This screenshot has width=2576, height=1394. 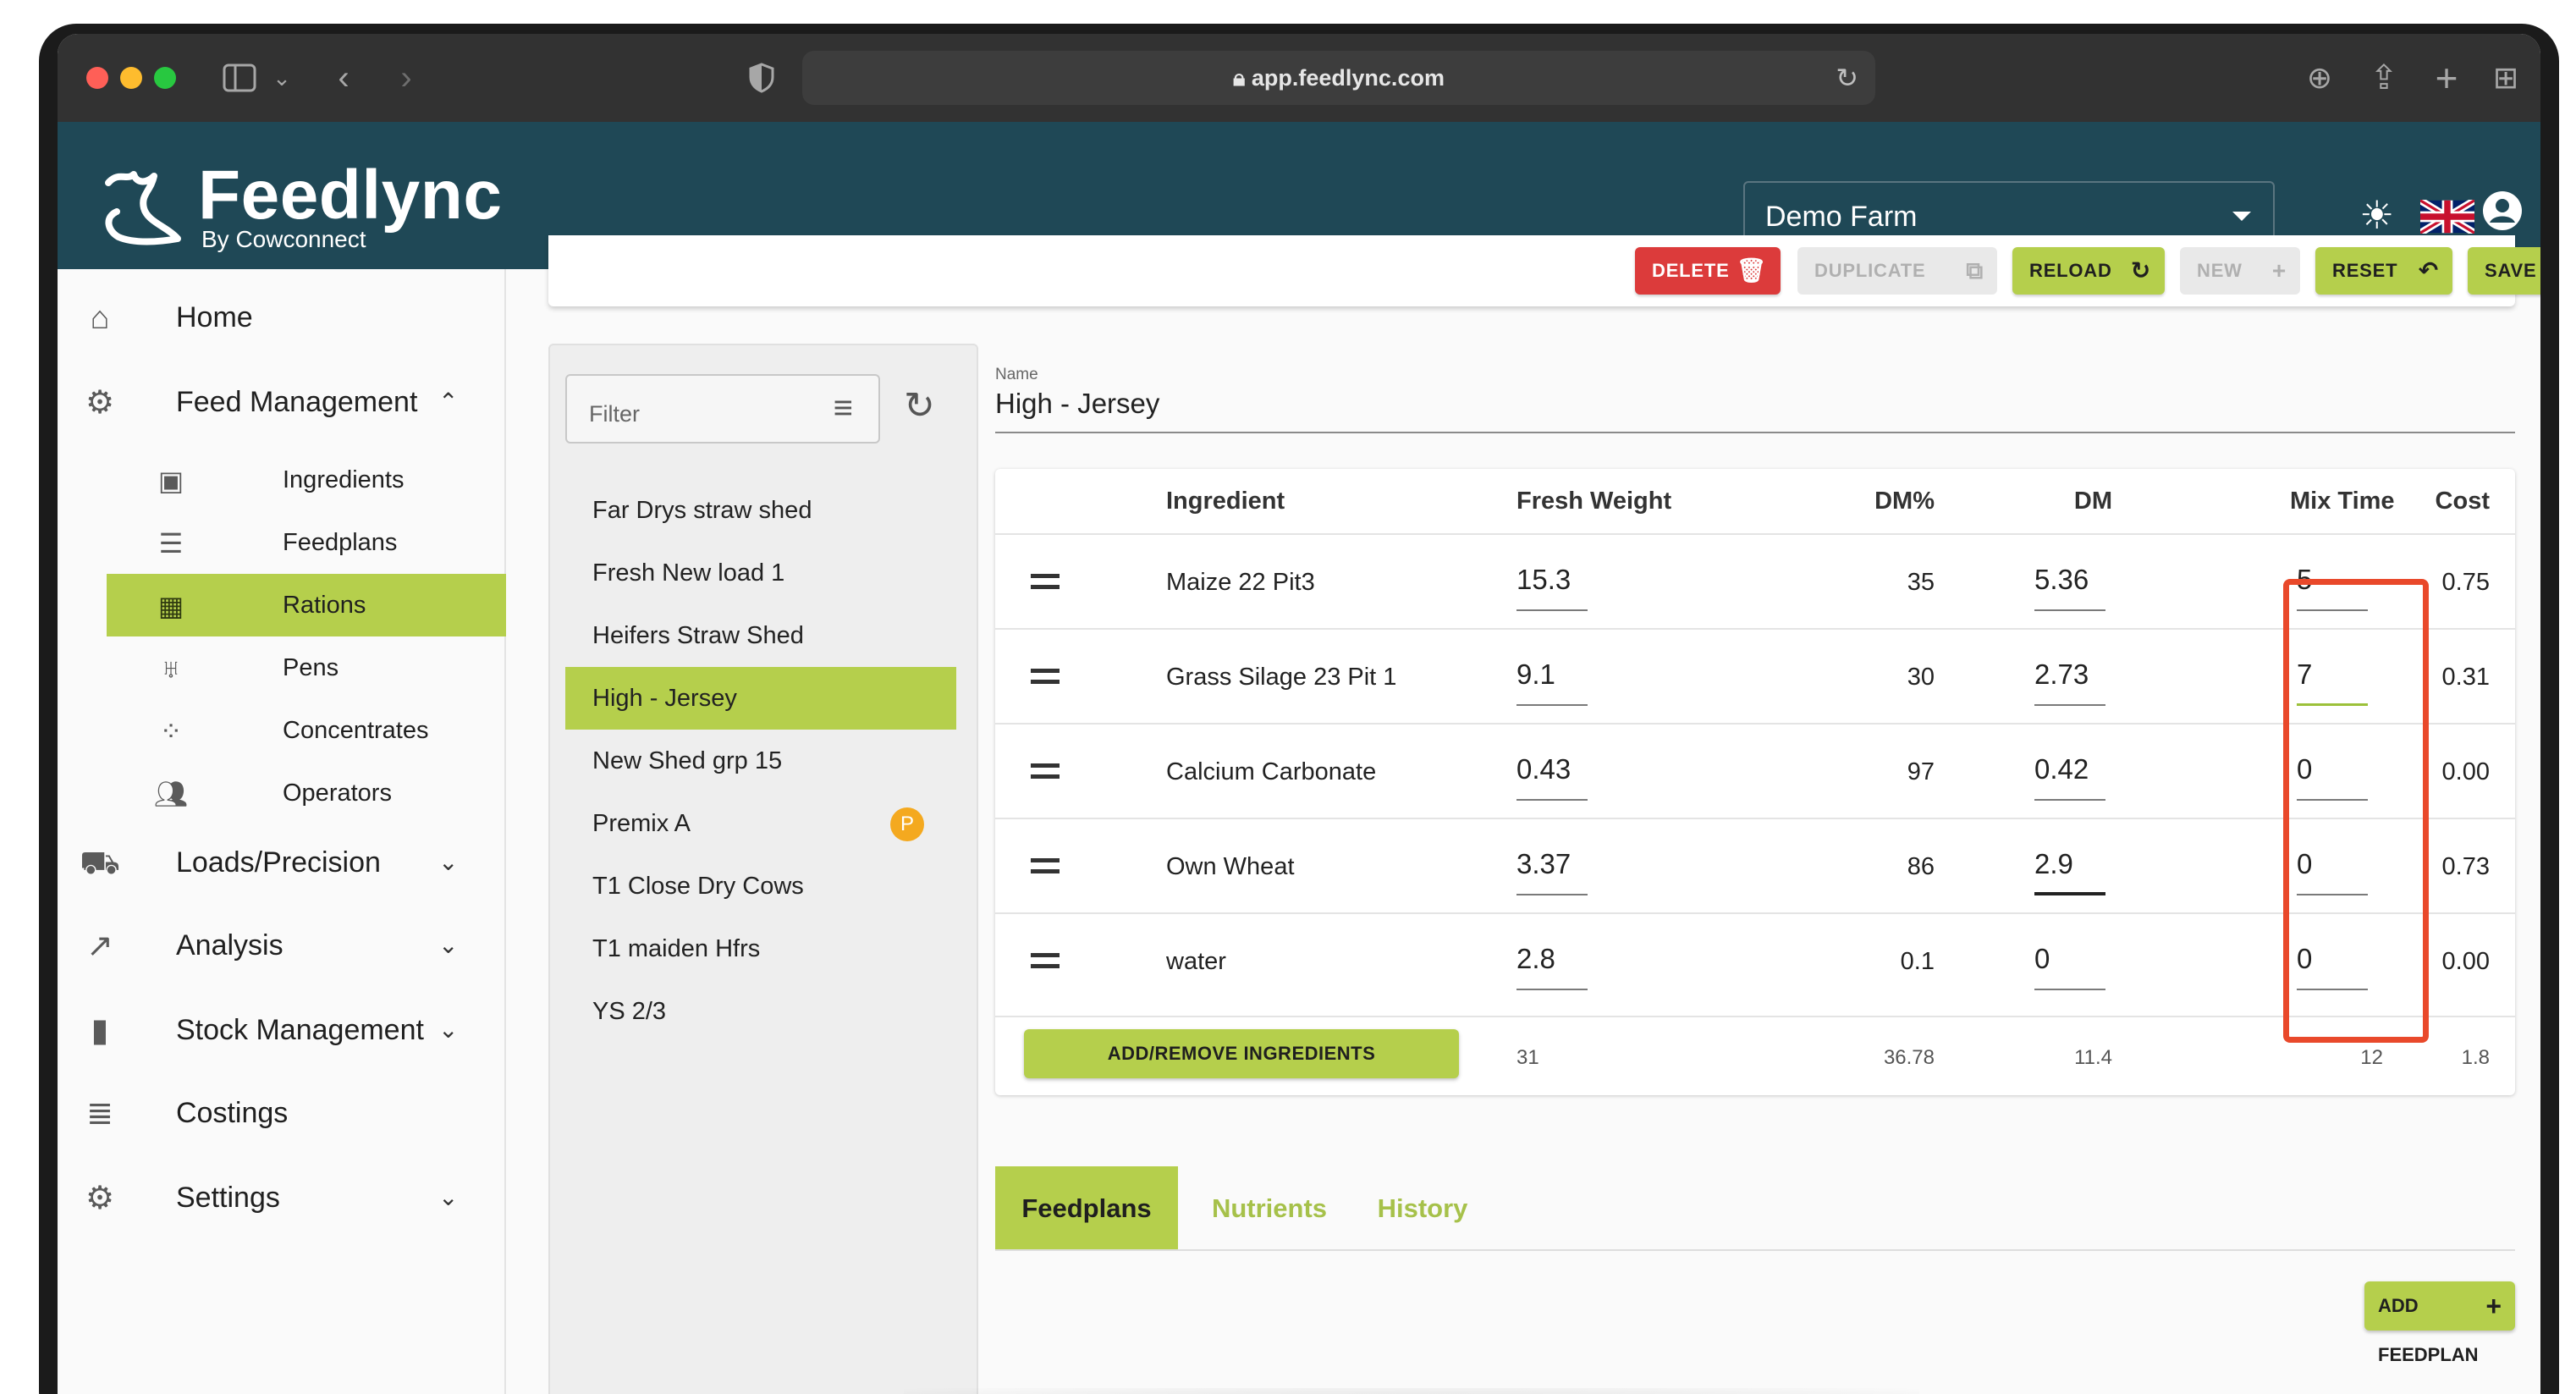 What do you see at coordinates (2140, 270) in the screenshot?
I see `refresh-icon: ↻` at bounding box center [2140, 270].